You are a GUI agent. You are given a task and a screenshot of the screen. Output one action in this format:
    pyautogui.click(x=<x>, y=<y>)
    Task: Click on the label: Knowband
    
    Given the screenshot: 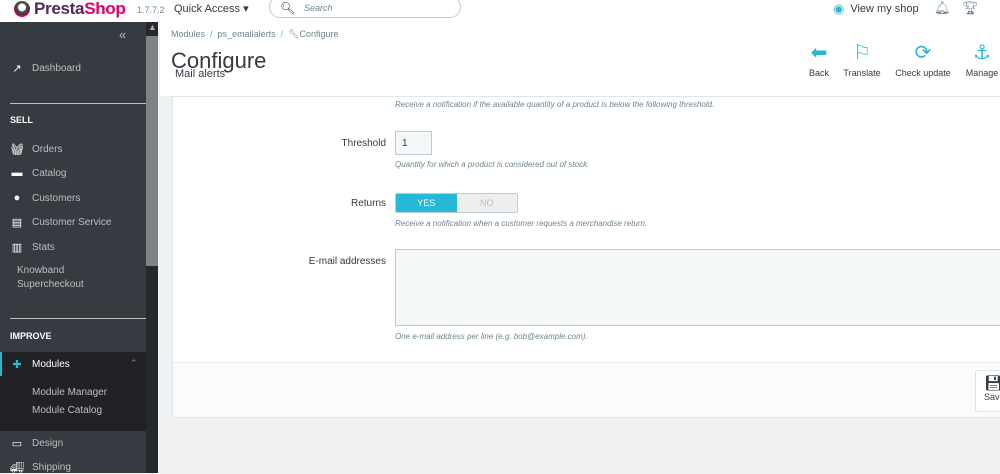 What is the action you would take?
    pyautogui.click(x=41, y=270)
    